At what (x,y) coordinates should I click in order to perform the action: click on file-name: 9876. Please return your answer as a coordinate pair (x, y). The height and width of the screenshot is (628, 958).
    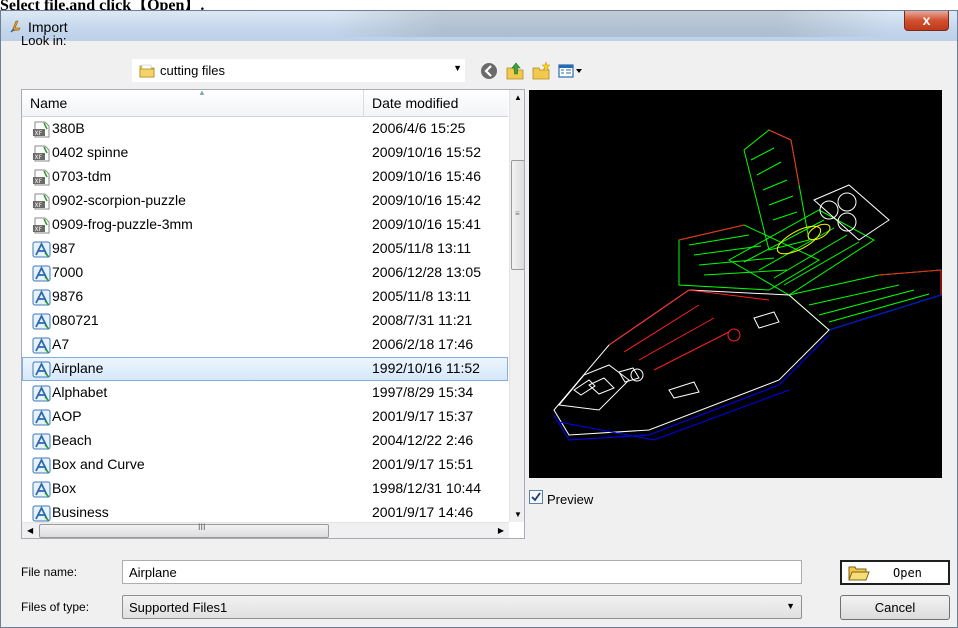
    Looking at the image, I should click on (68, 296).